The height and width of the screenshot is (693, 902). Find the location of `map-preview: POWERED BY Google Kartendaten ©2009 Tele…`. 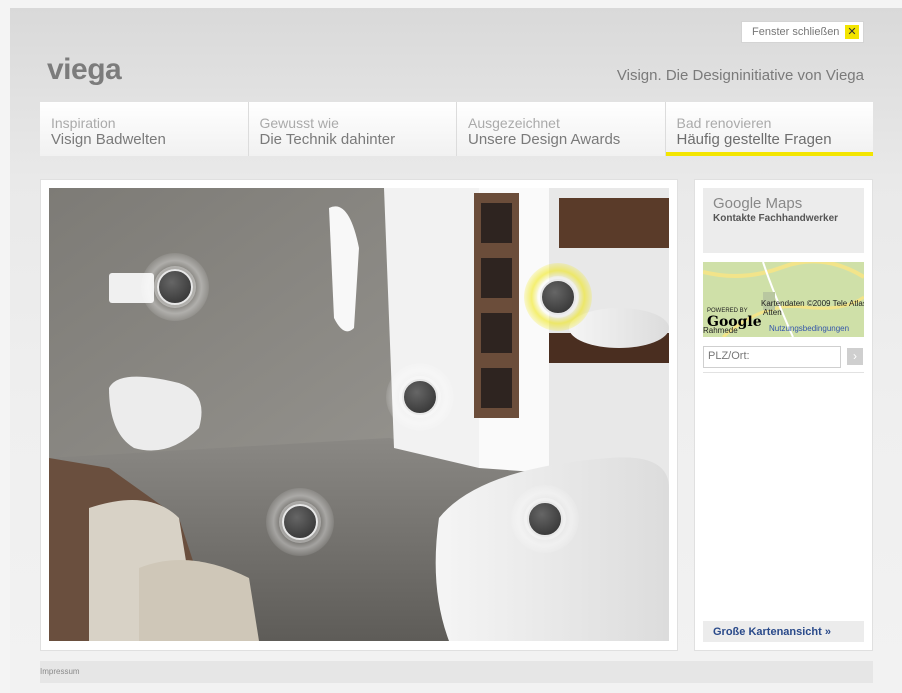

map-preview: POWERED BY Google Kartendaten ©2009 Tele… is located at coordinates (783, 299).